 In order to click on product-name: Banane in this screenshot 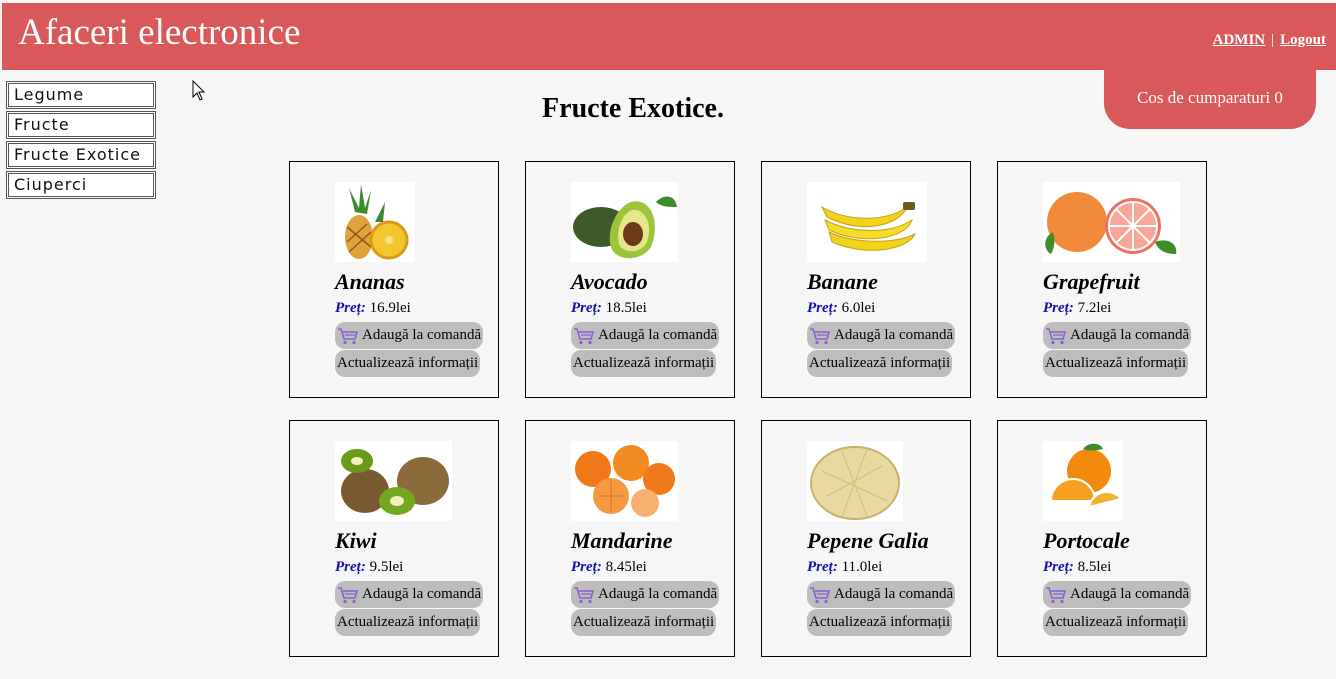, I will do `click(842, 281)`.